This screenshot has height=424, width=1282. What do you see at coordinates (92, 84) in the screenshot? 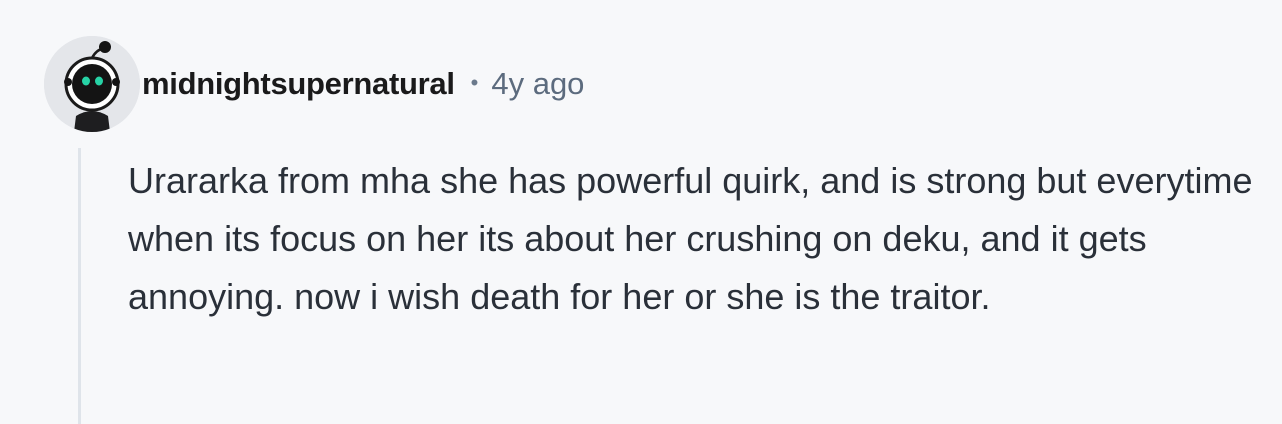
I see `user-avatar-icon` at bounding box center [92, 84].